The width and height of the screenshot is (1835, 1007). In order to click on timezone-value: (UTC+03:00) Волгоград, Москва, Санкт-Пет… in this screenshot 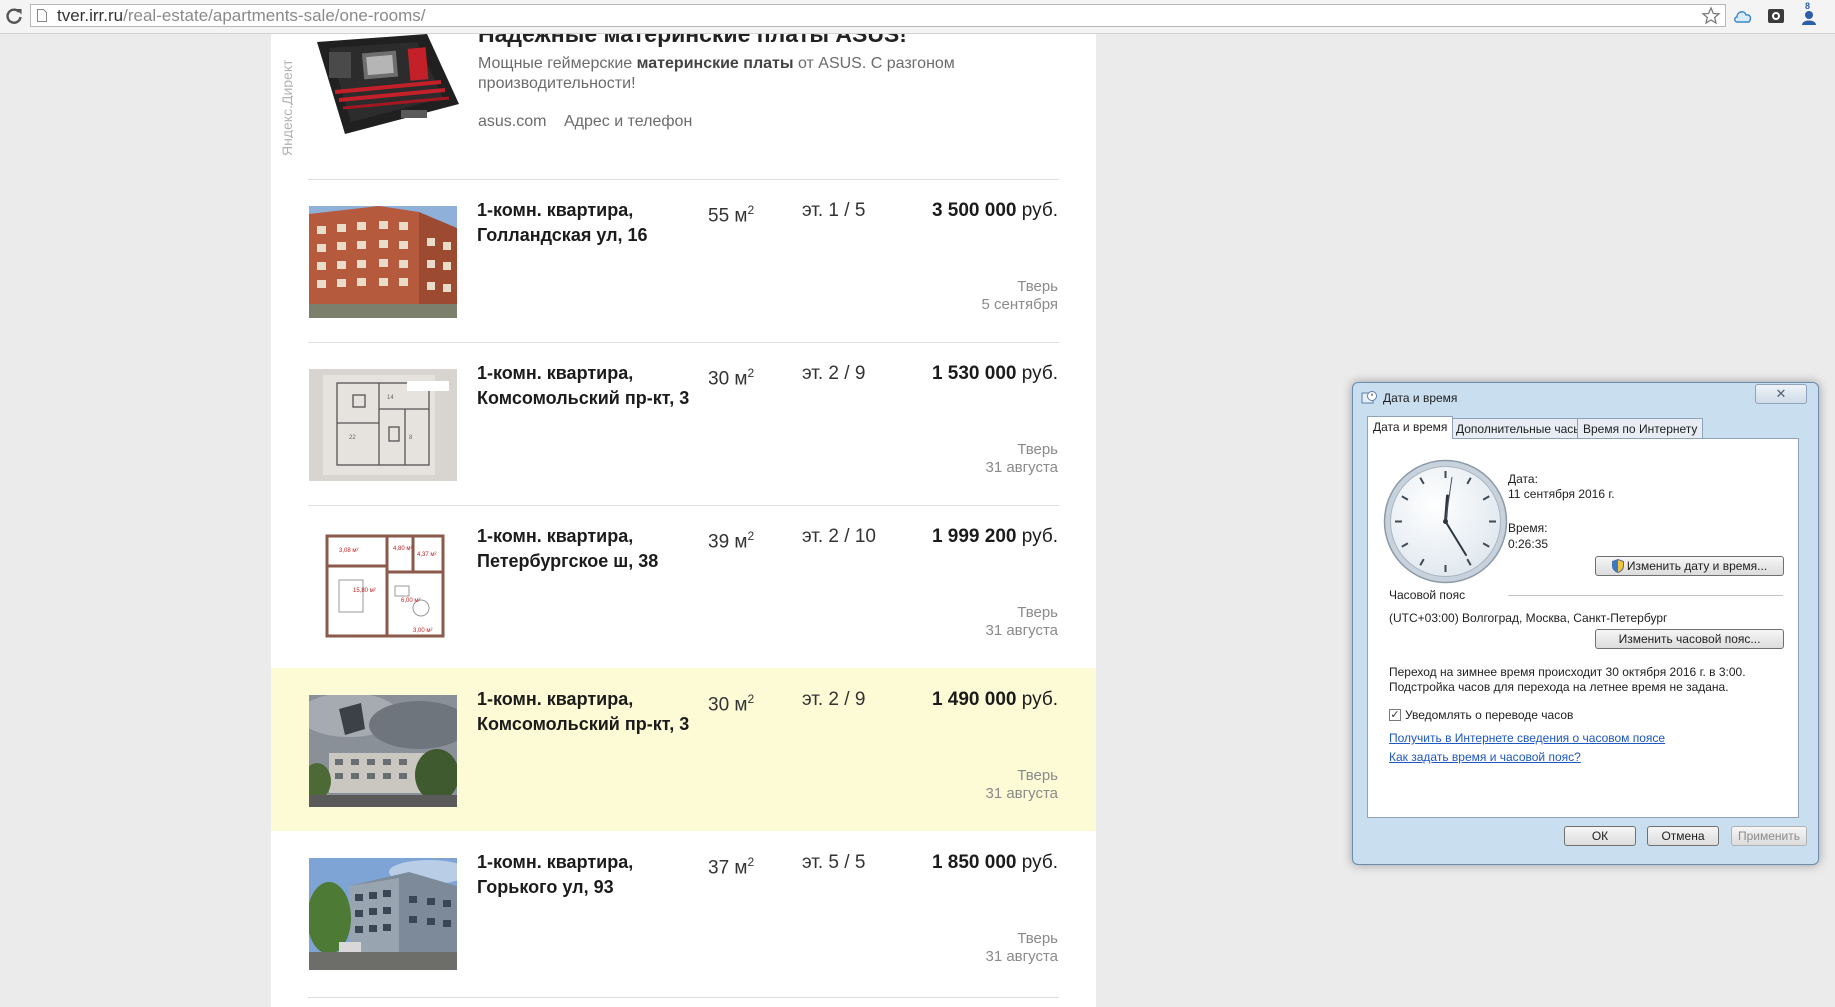, I will do `click(1528, 618)`.